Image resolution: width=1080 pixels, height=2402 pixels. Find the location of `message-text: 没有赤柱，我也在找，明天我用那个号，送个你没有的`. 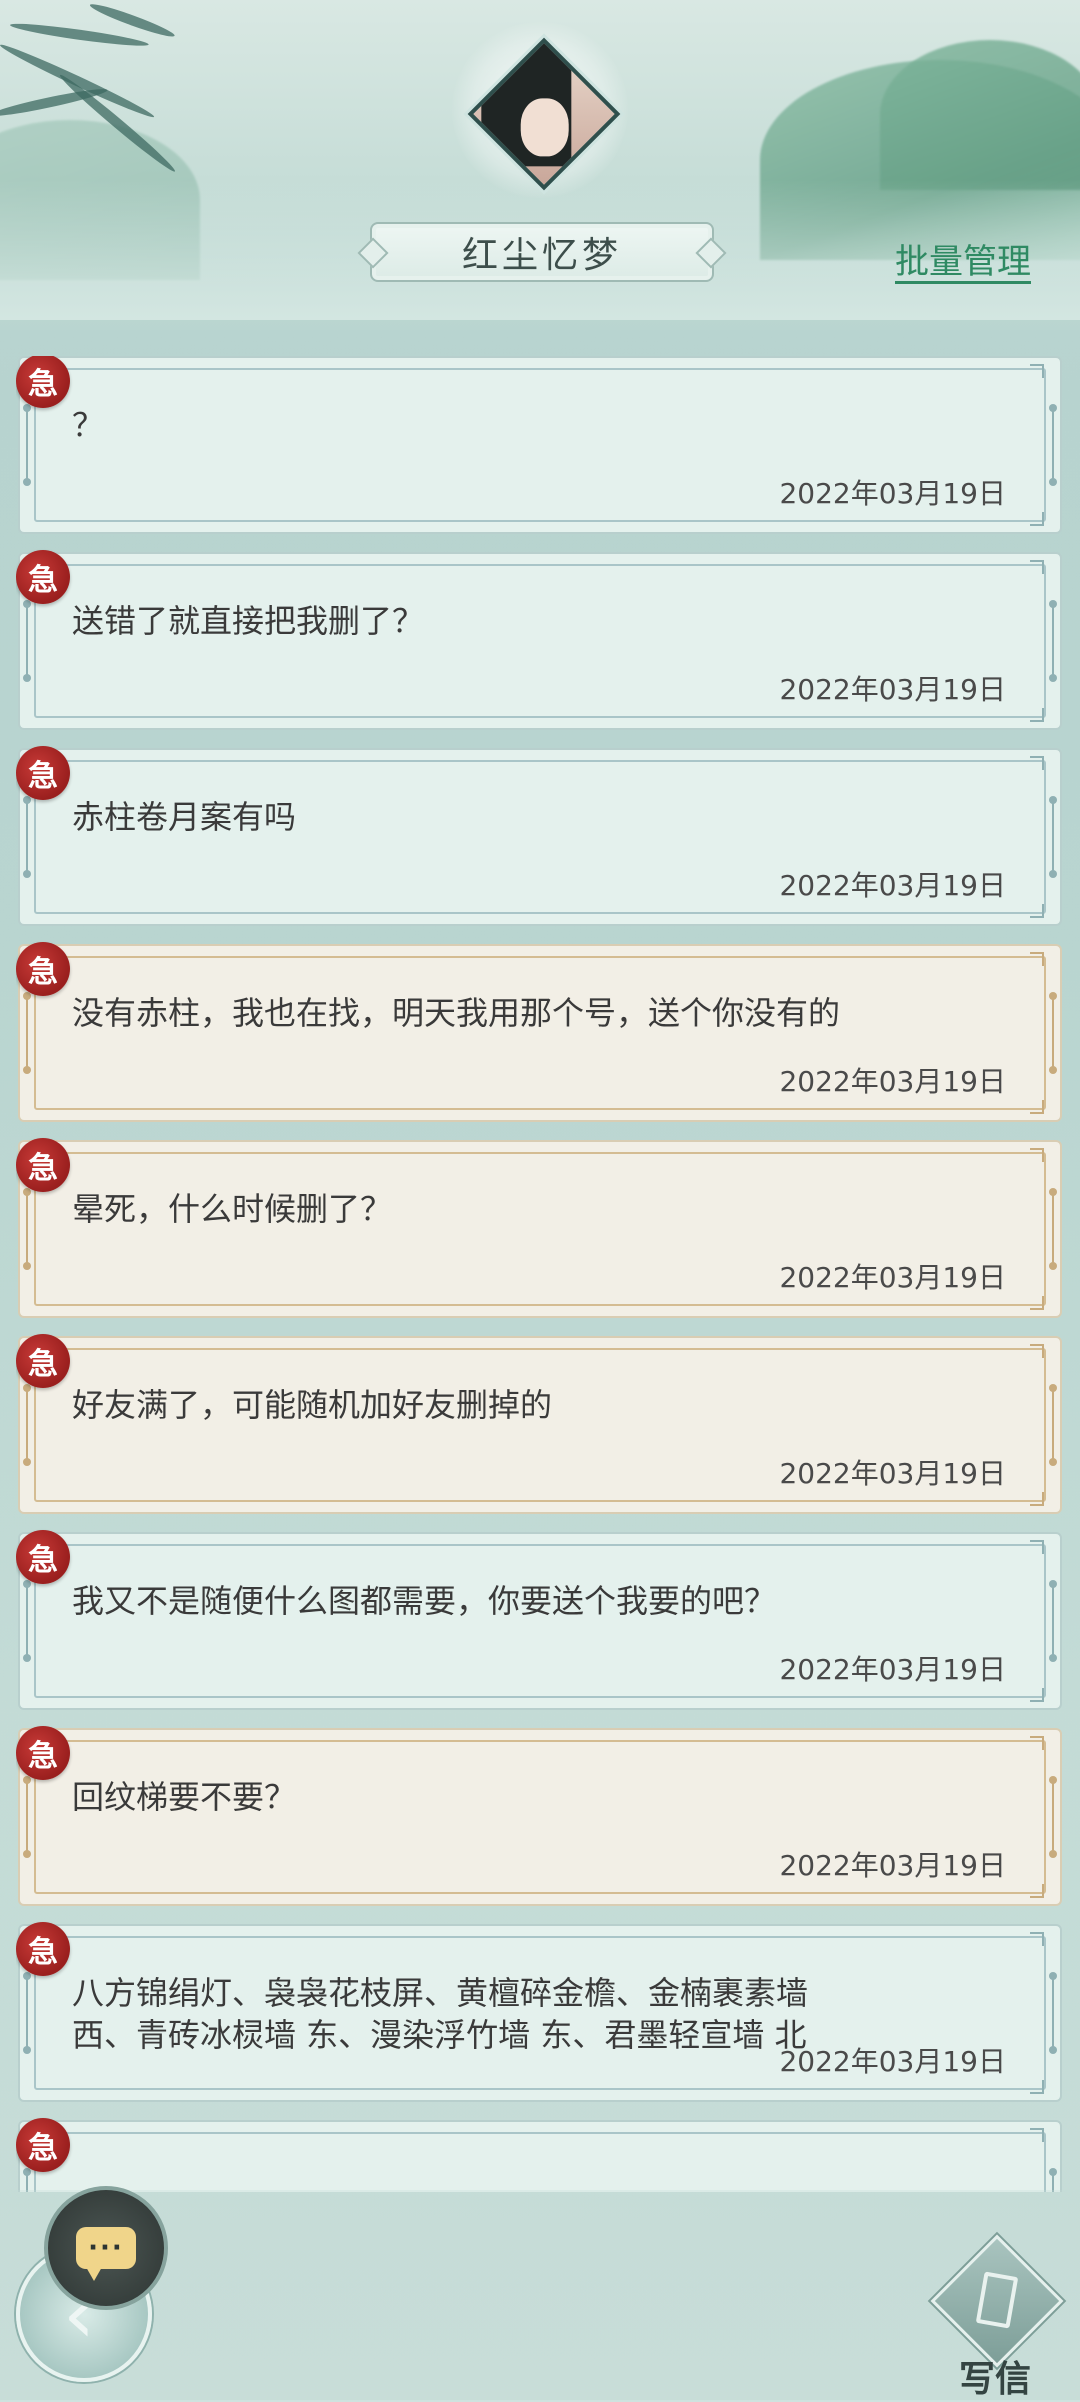

message-text: 没有赤柱，我也在找，明天我用那个号，送个你没有的 is located at coordinates (456, 1013).